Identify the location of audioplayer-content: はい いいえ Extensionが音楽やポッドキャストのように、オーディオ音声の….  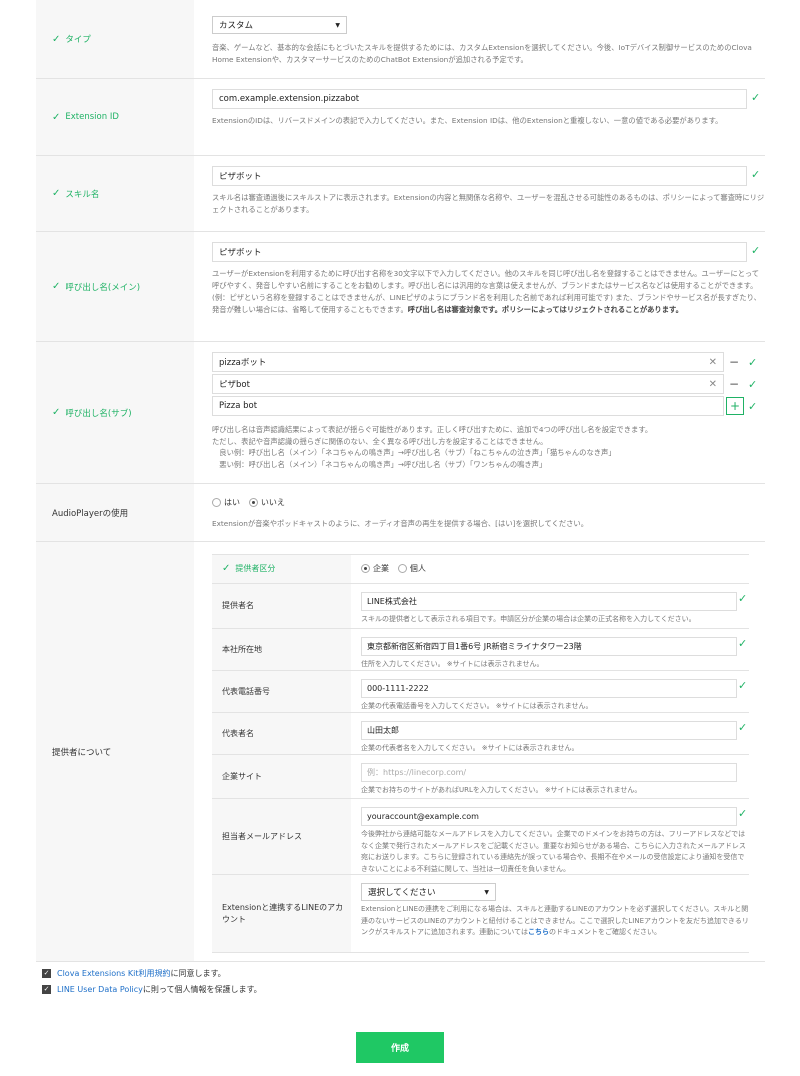
(479, 512).